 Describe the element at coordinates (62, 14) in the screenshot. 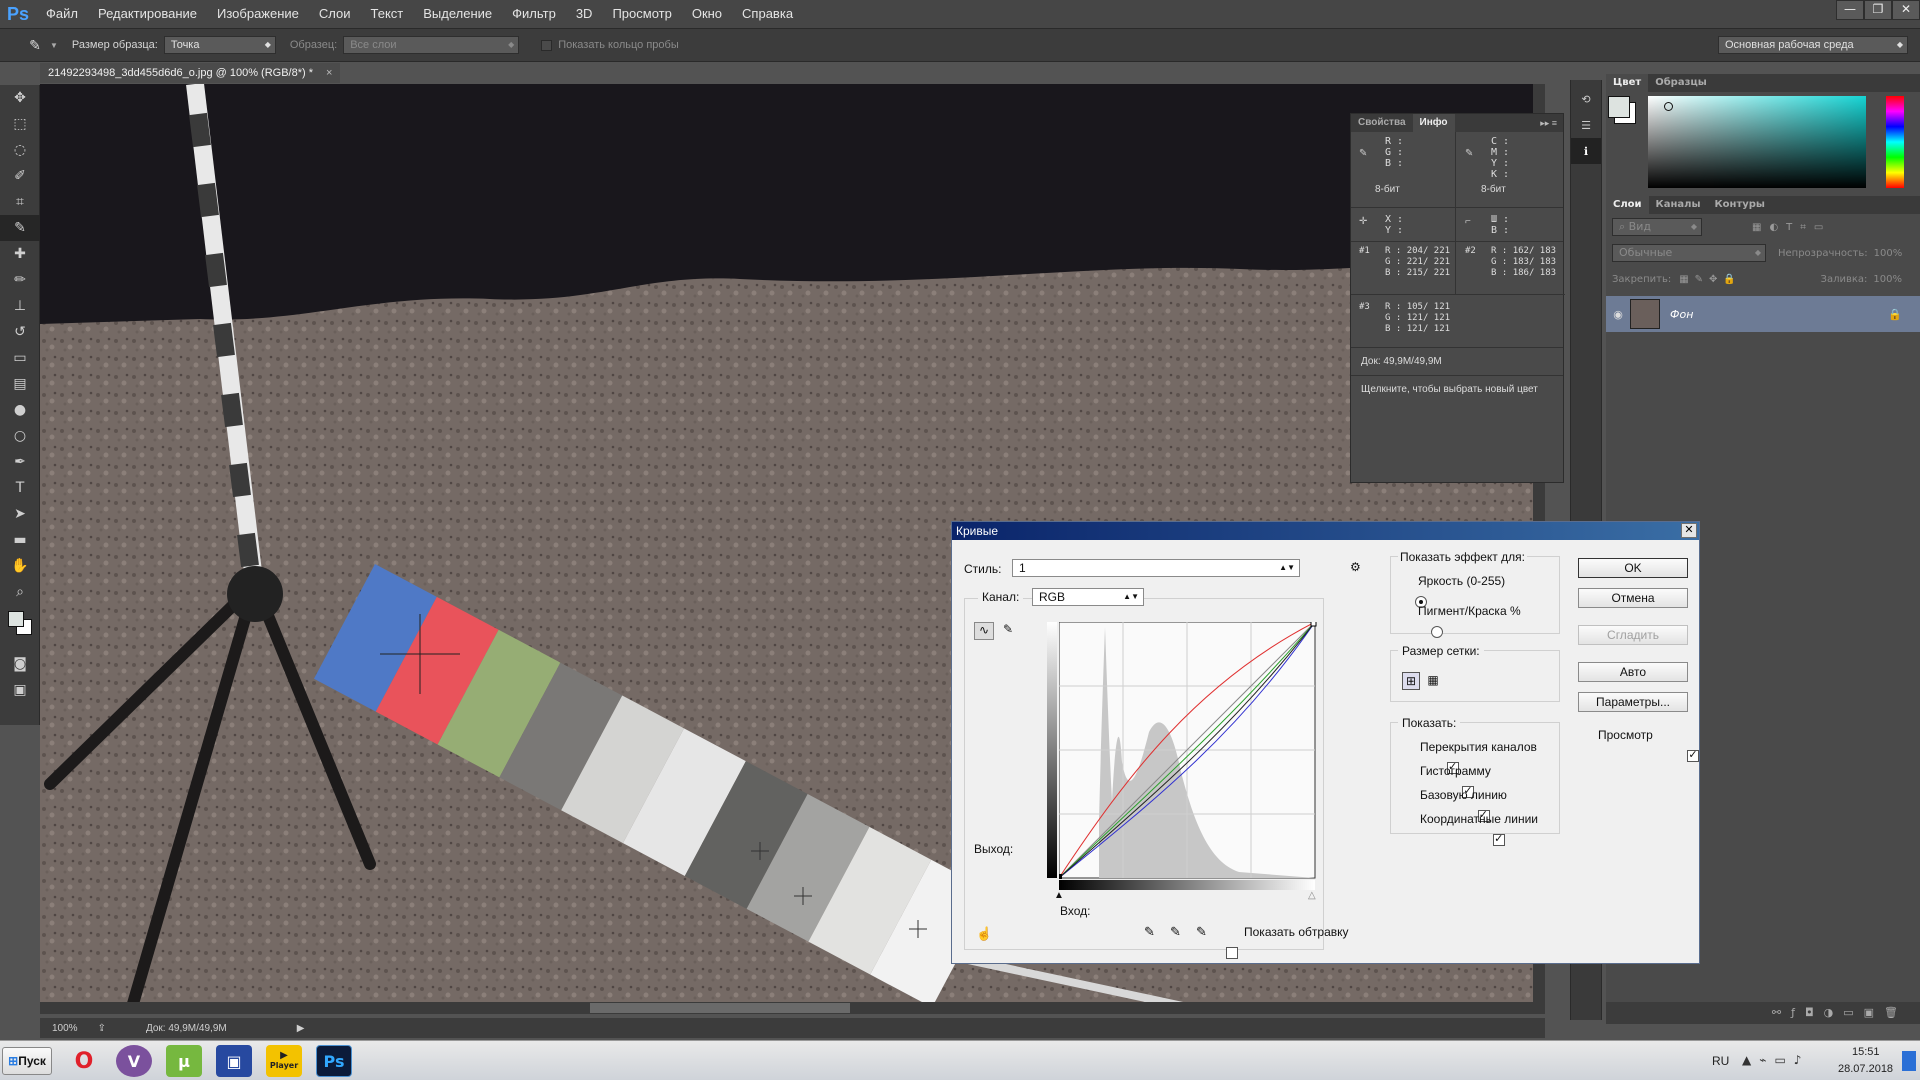

I see `menu-file: Файл` at that location.